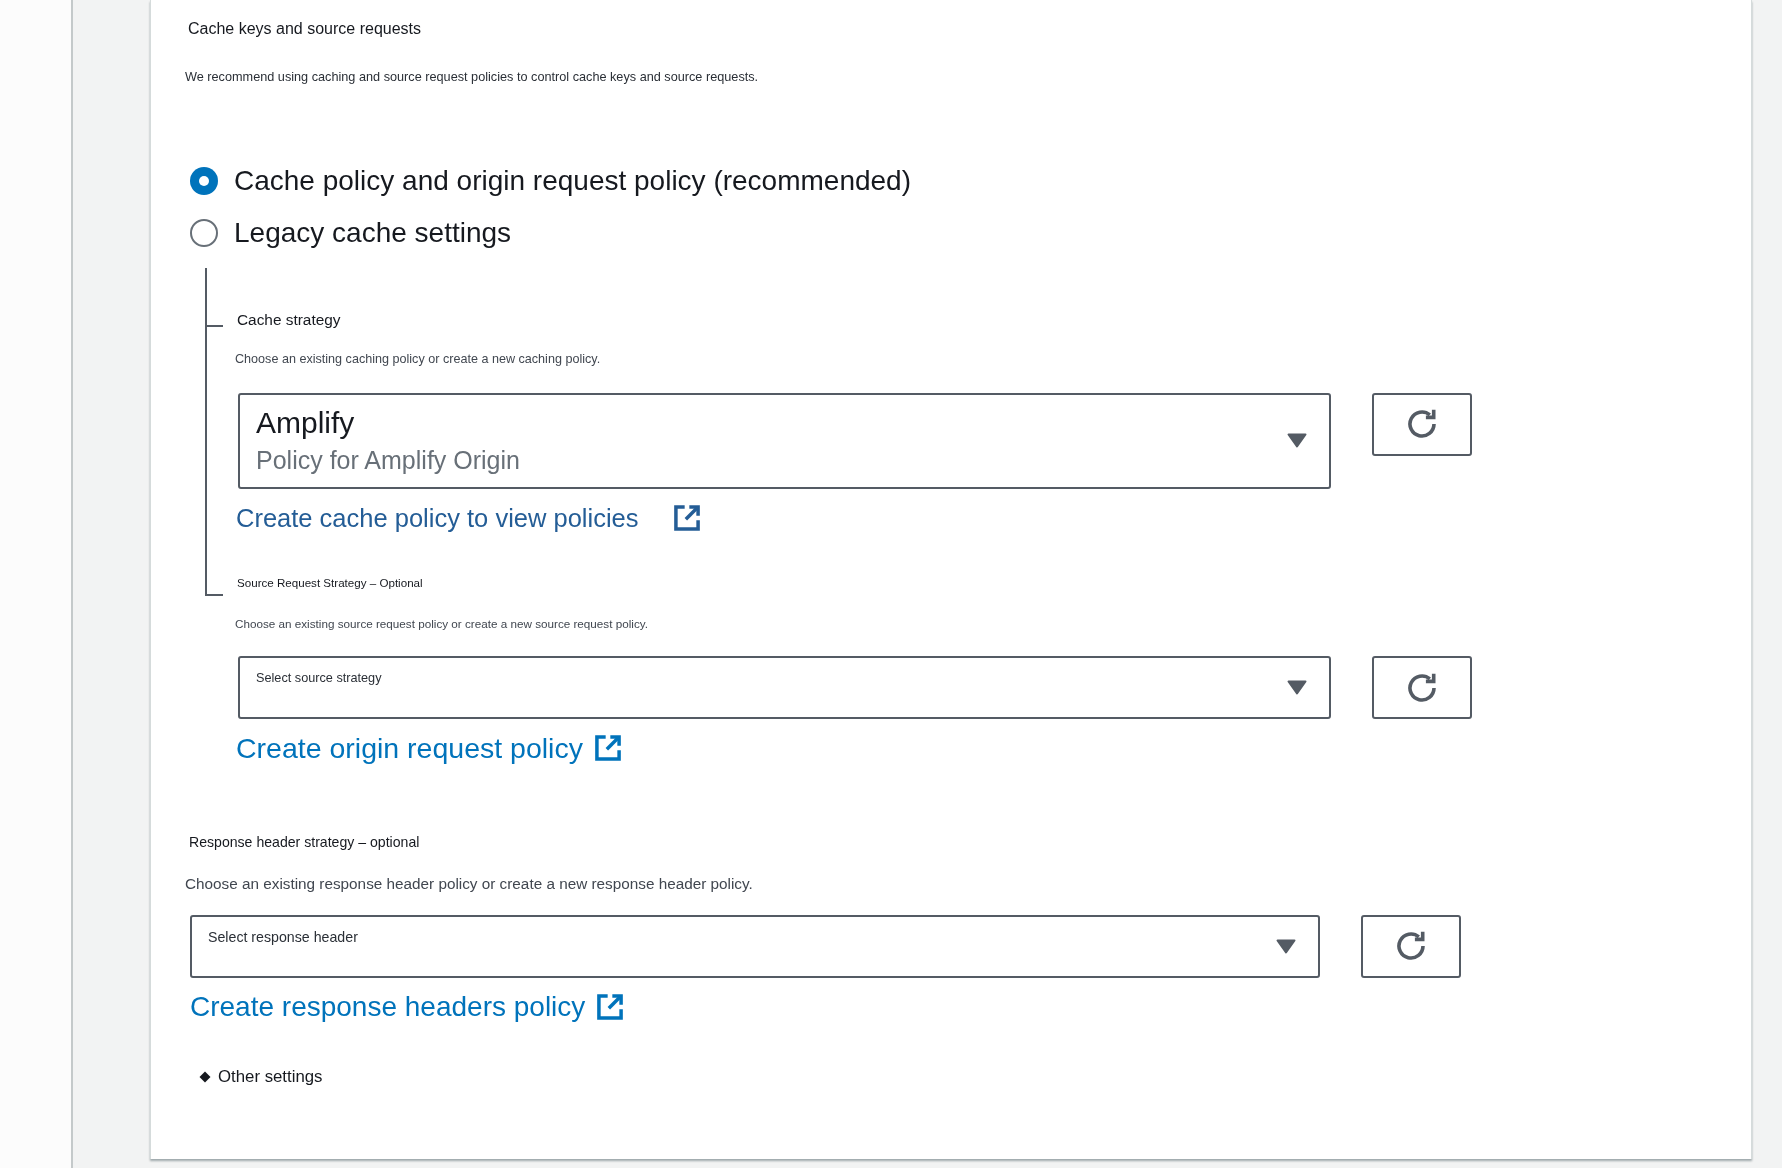 This screenshot has width=1782, height=1168. Describe the element at coordinates (373, 233) in the screenshot. I see `option-label: Legacy cache settings` at that location.